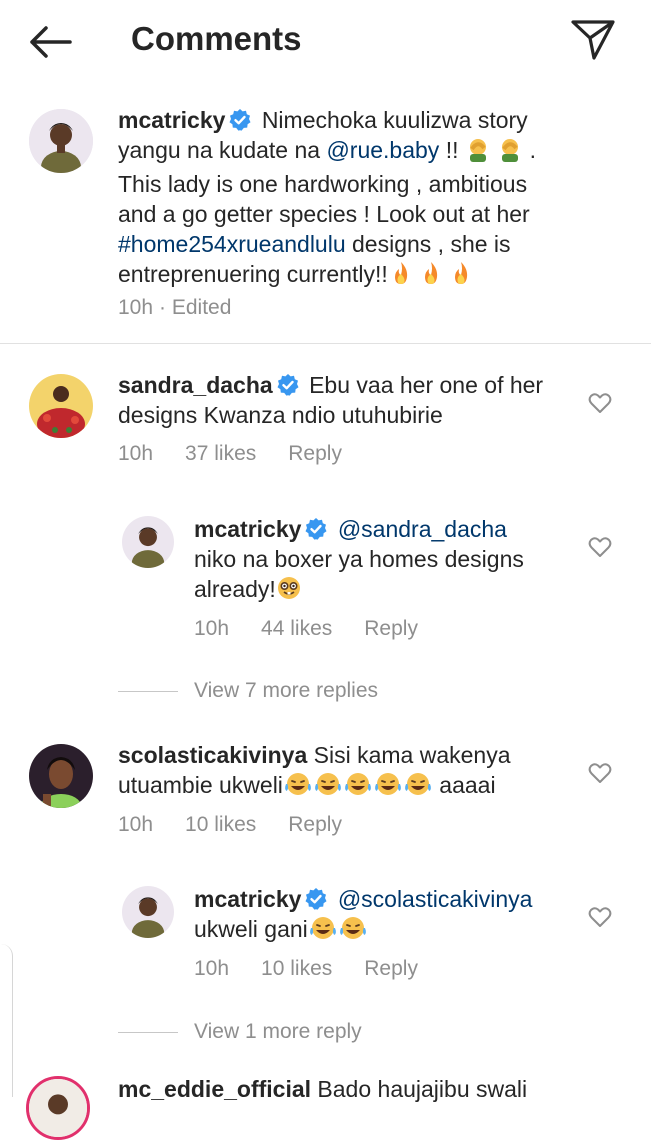 Image resolution: width=651 pixels, height=1140 pixels. What do you see at coordinates (232, 244) in the screenshot?
I see `hashtag-link: #home254xrueandlulu` at bounding box center [232, 244].